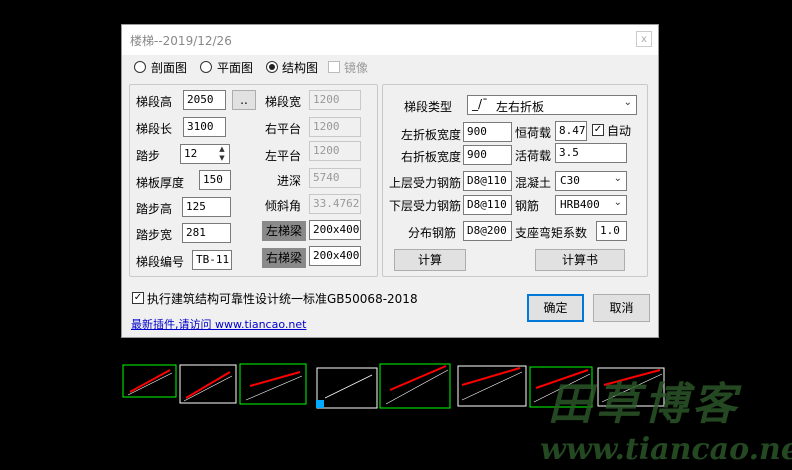 The height and width of the screenshot is (470, 792). I want to click on step-height-label: 踏步高, so click(154, 209).